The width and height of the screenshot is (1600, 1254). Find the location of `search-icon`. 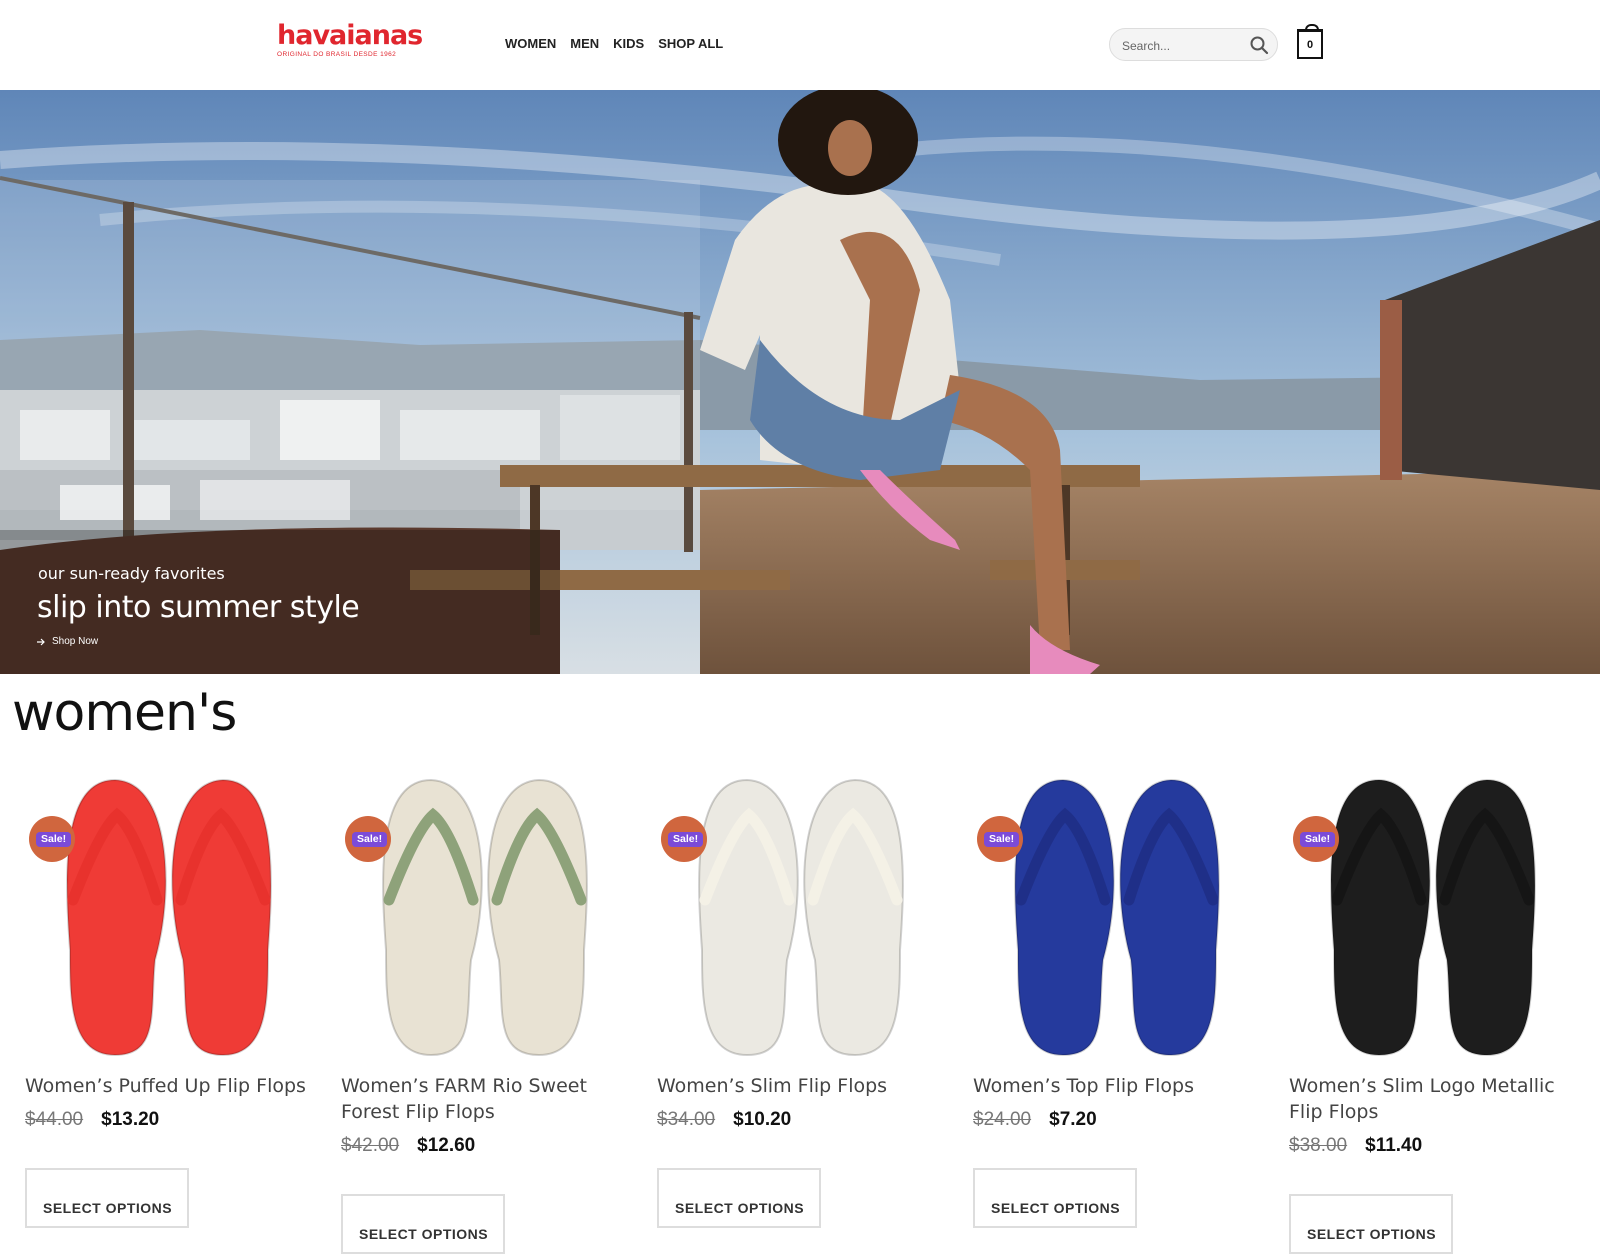

search-icon is located at coordinates (1259, 45).